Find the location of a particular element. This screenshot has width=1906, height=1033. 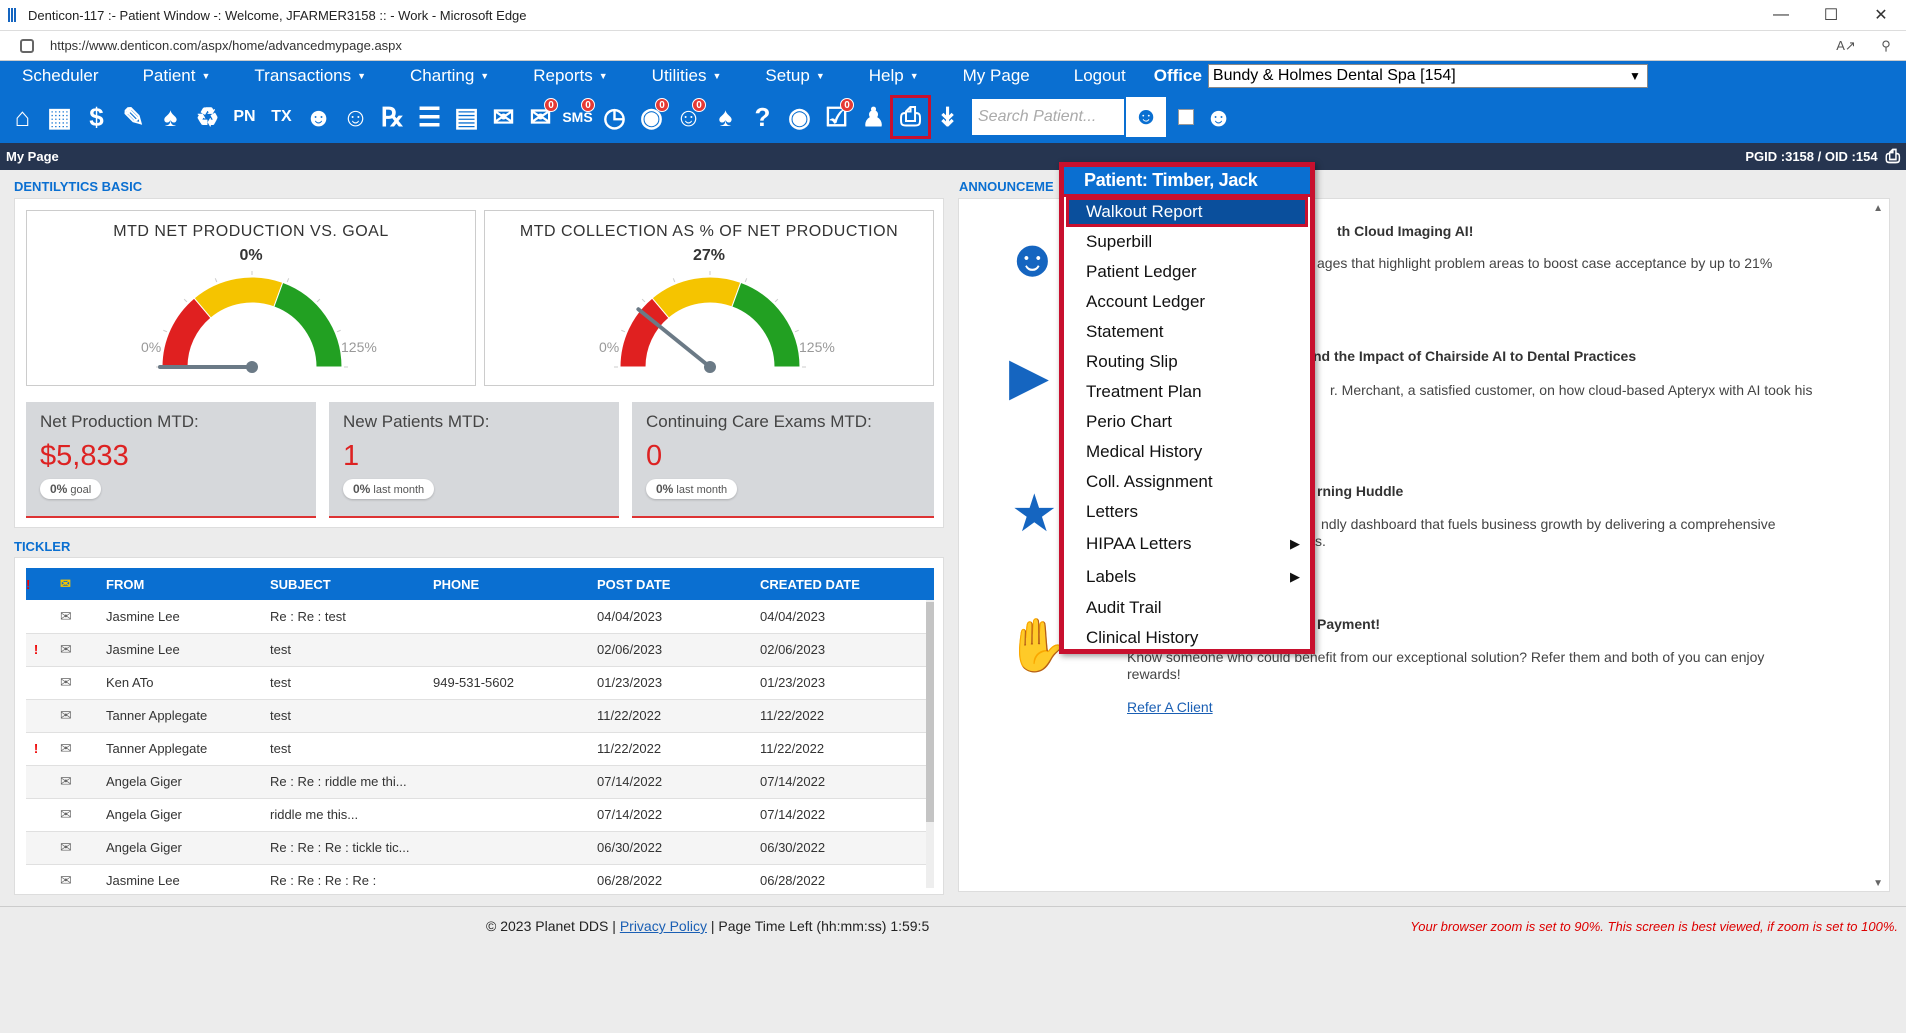

print-menu-item-walkout-report: Walkout Report is located at coordinates (1187, 212).